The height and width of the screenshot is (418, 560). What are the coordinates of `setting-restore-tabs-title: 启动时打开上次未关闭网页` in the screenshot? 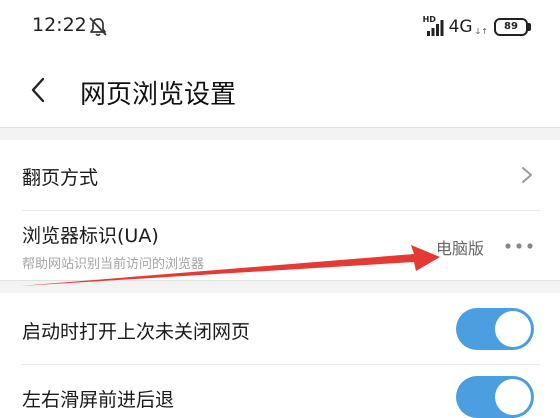 It's located at (136, 332).